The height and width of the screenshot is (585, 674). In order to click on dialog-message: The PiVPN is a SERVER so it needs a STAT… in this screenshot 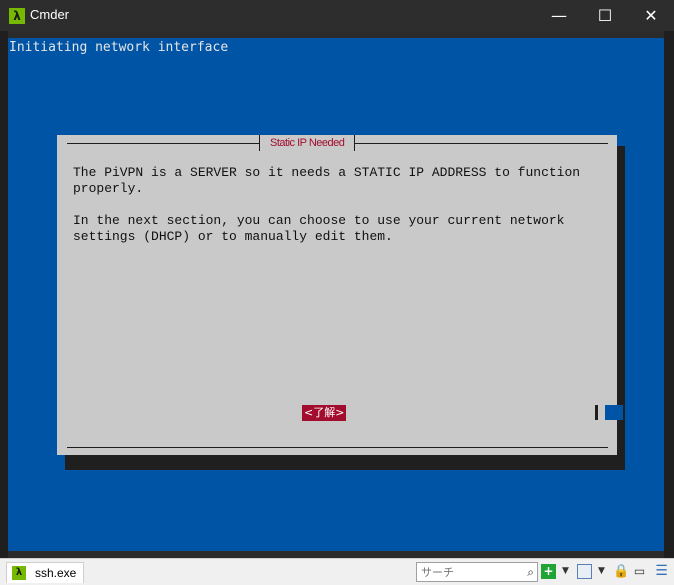, I will do `click(327, 204)`.